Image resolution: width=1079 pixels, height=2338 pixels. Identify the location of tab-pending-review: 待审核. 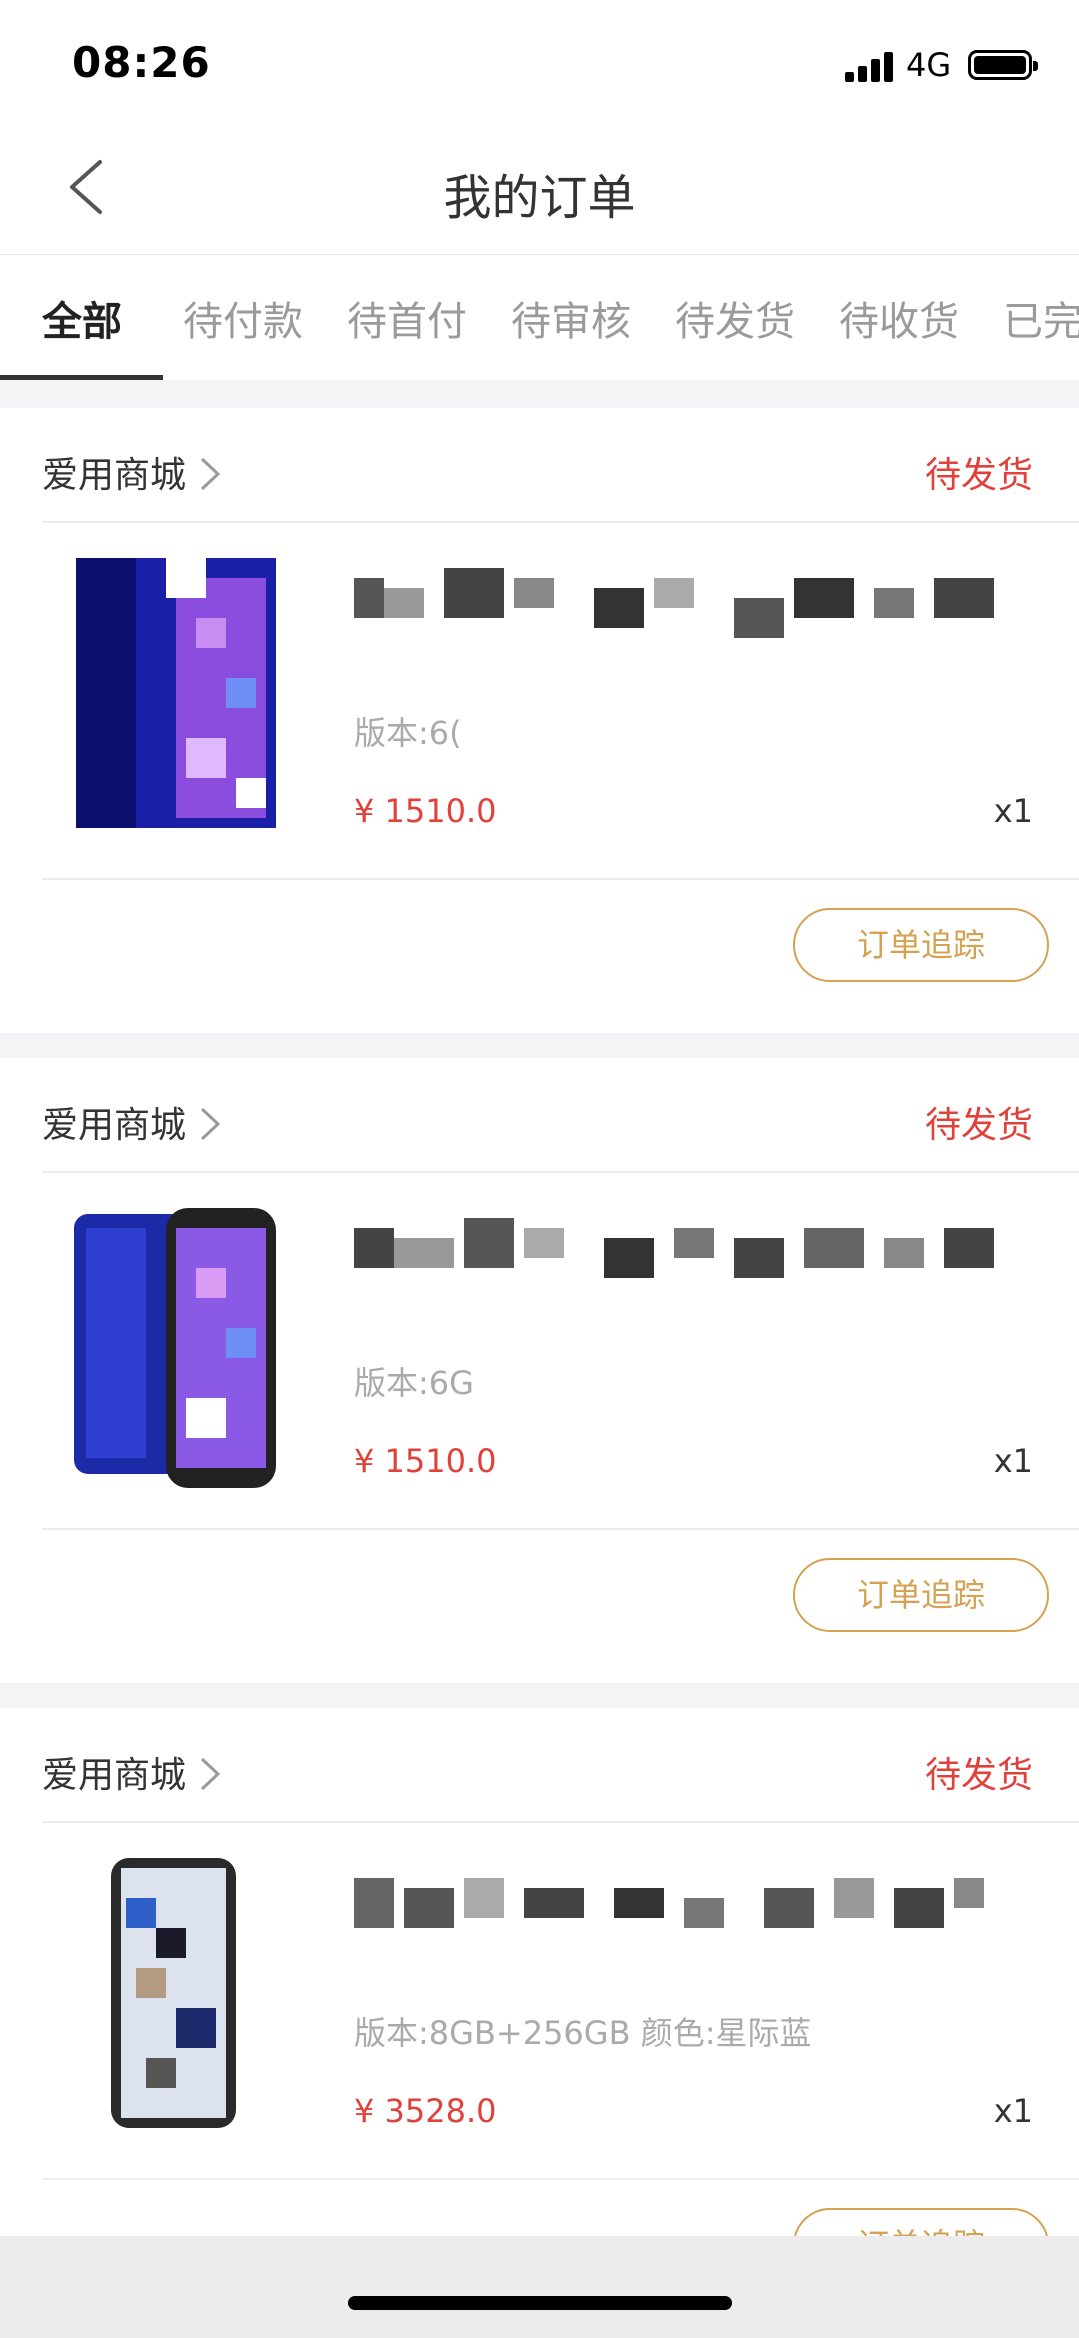
(571, 318).